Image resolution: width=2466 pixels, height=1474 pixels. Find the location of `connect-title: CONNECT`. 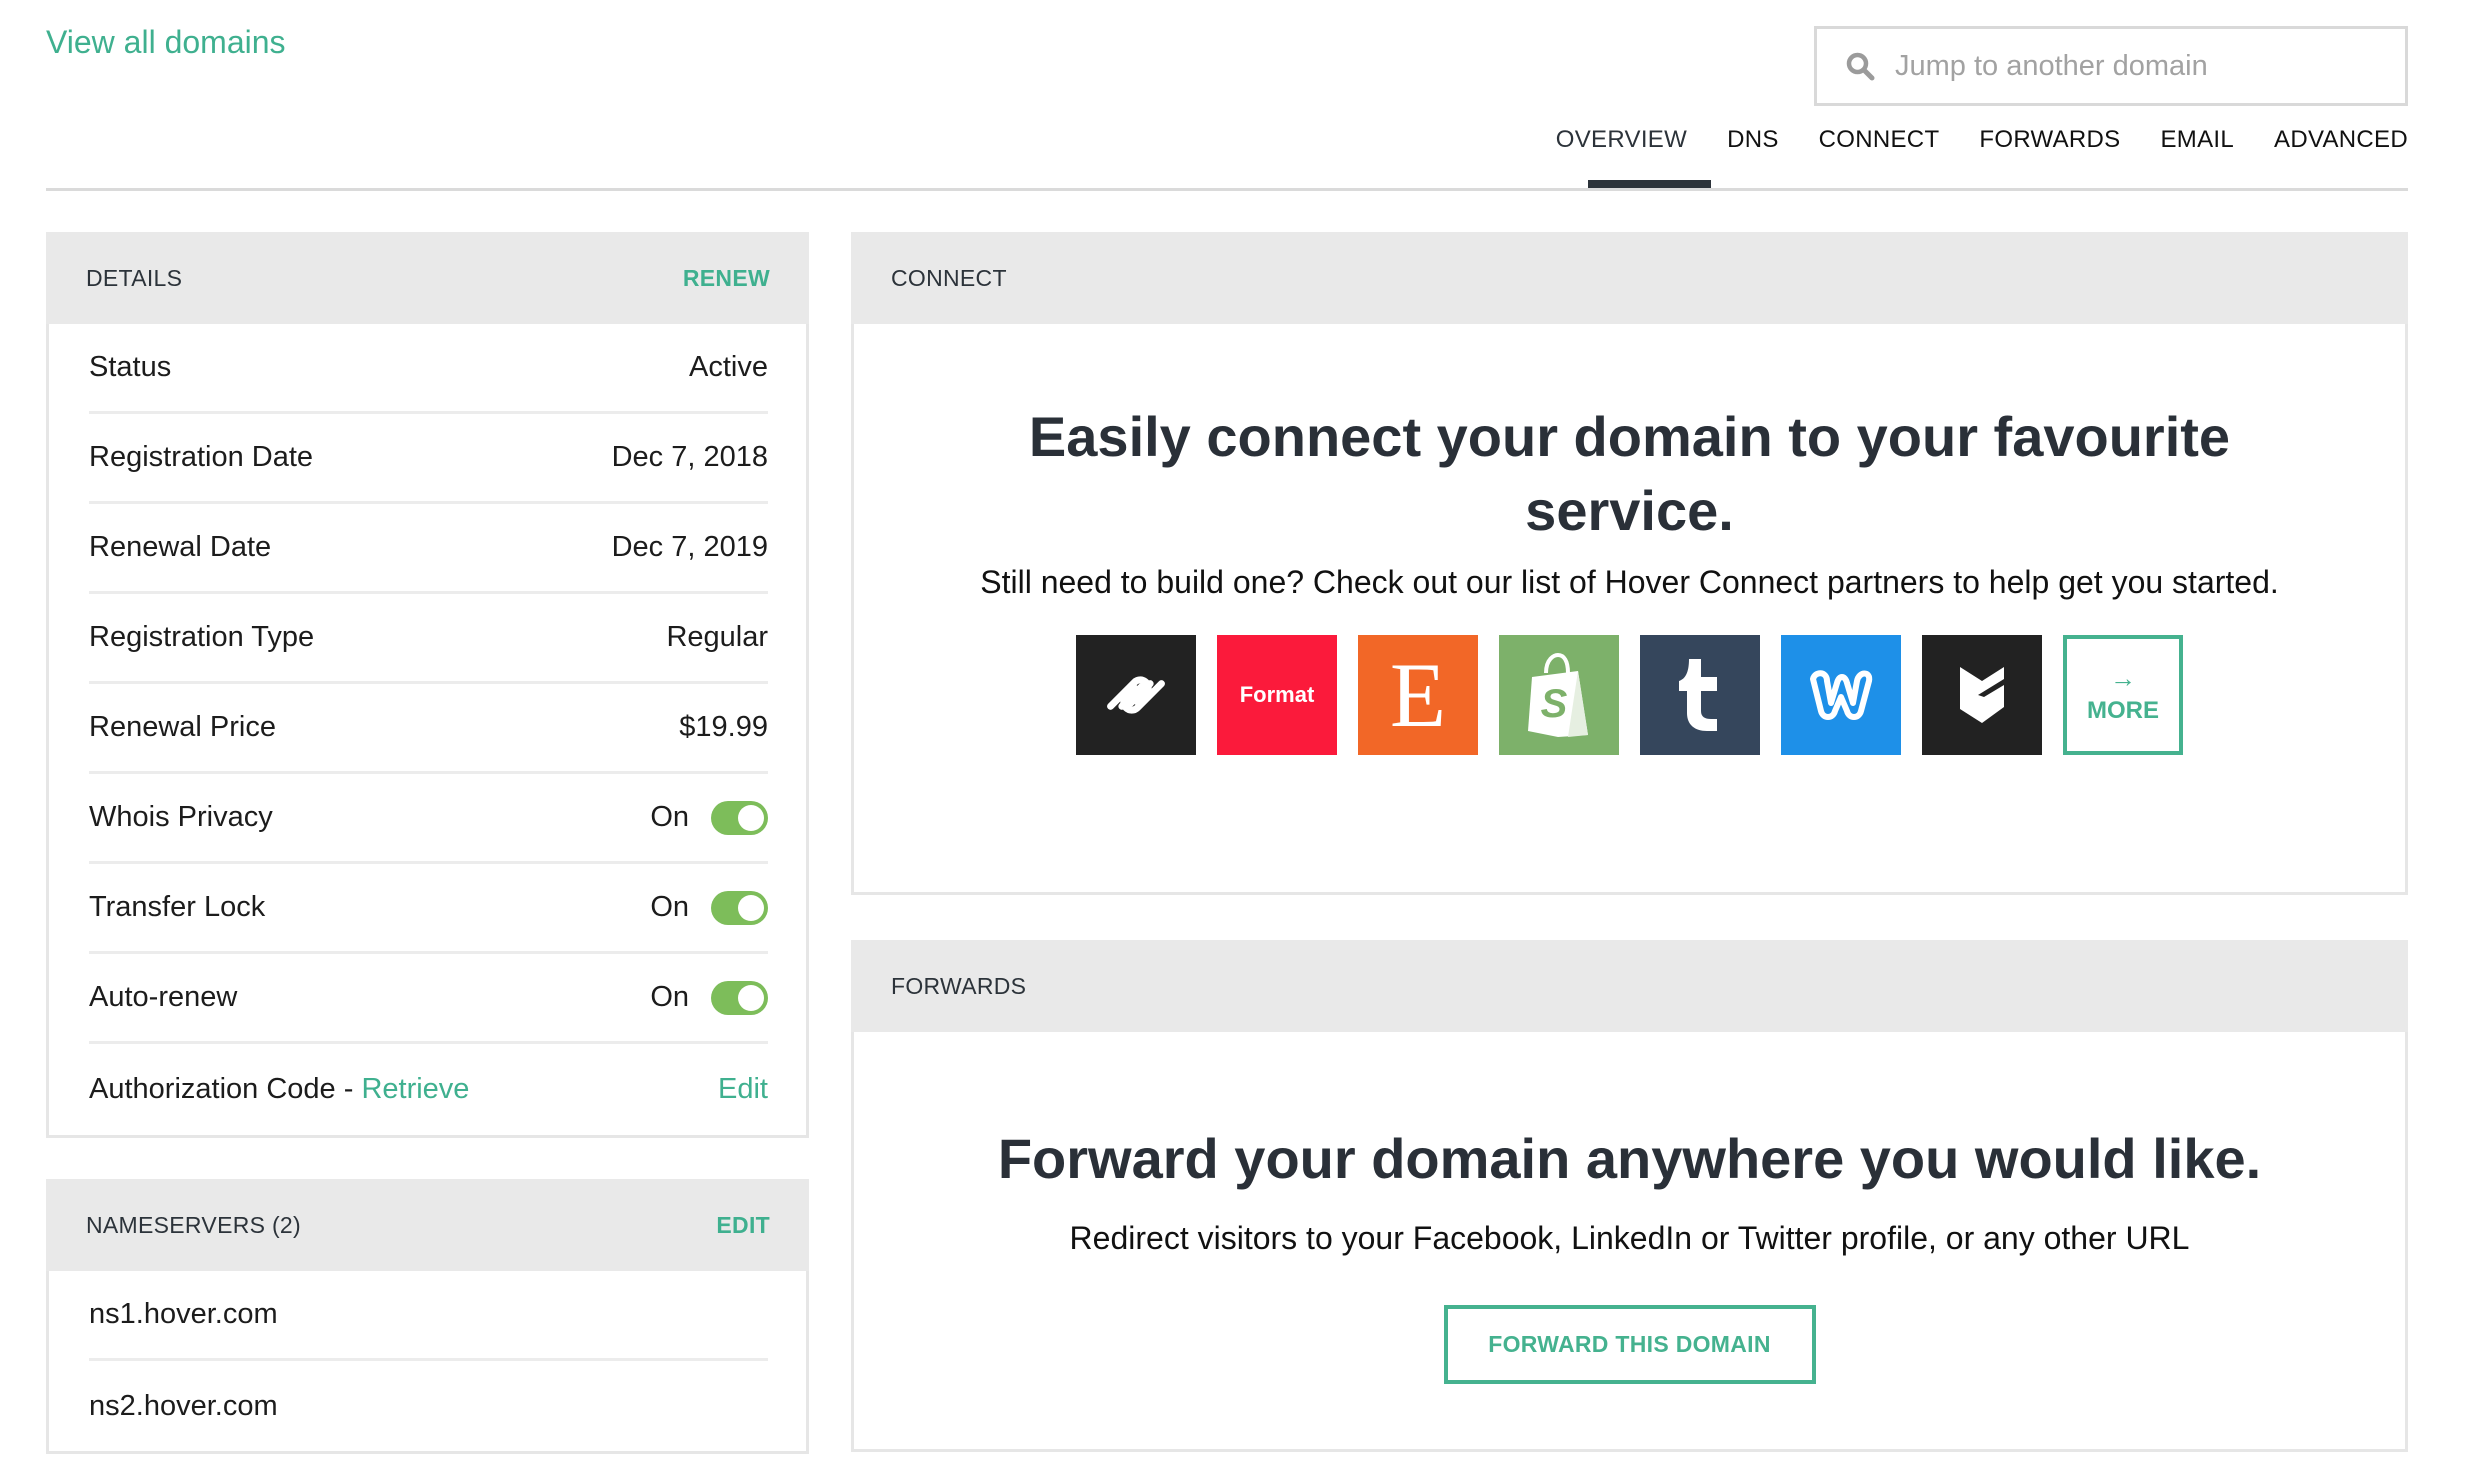

connect-title: CONNECT is located at coordinates (949, 277).